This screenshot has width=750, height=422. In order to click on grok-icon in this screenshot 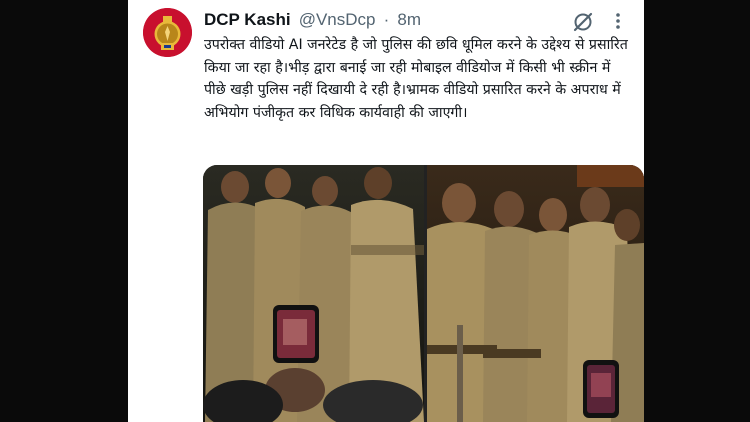, I will do `click(583, 22)`.